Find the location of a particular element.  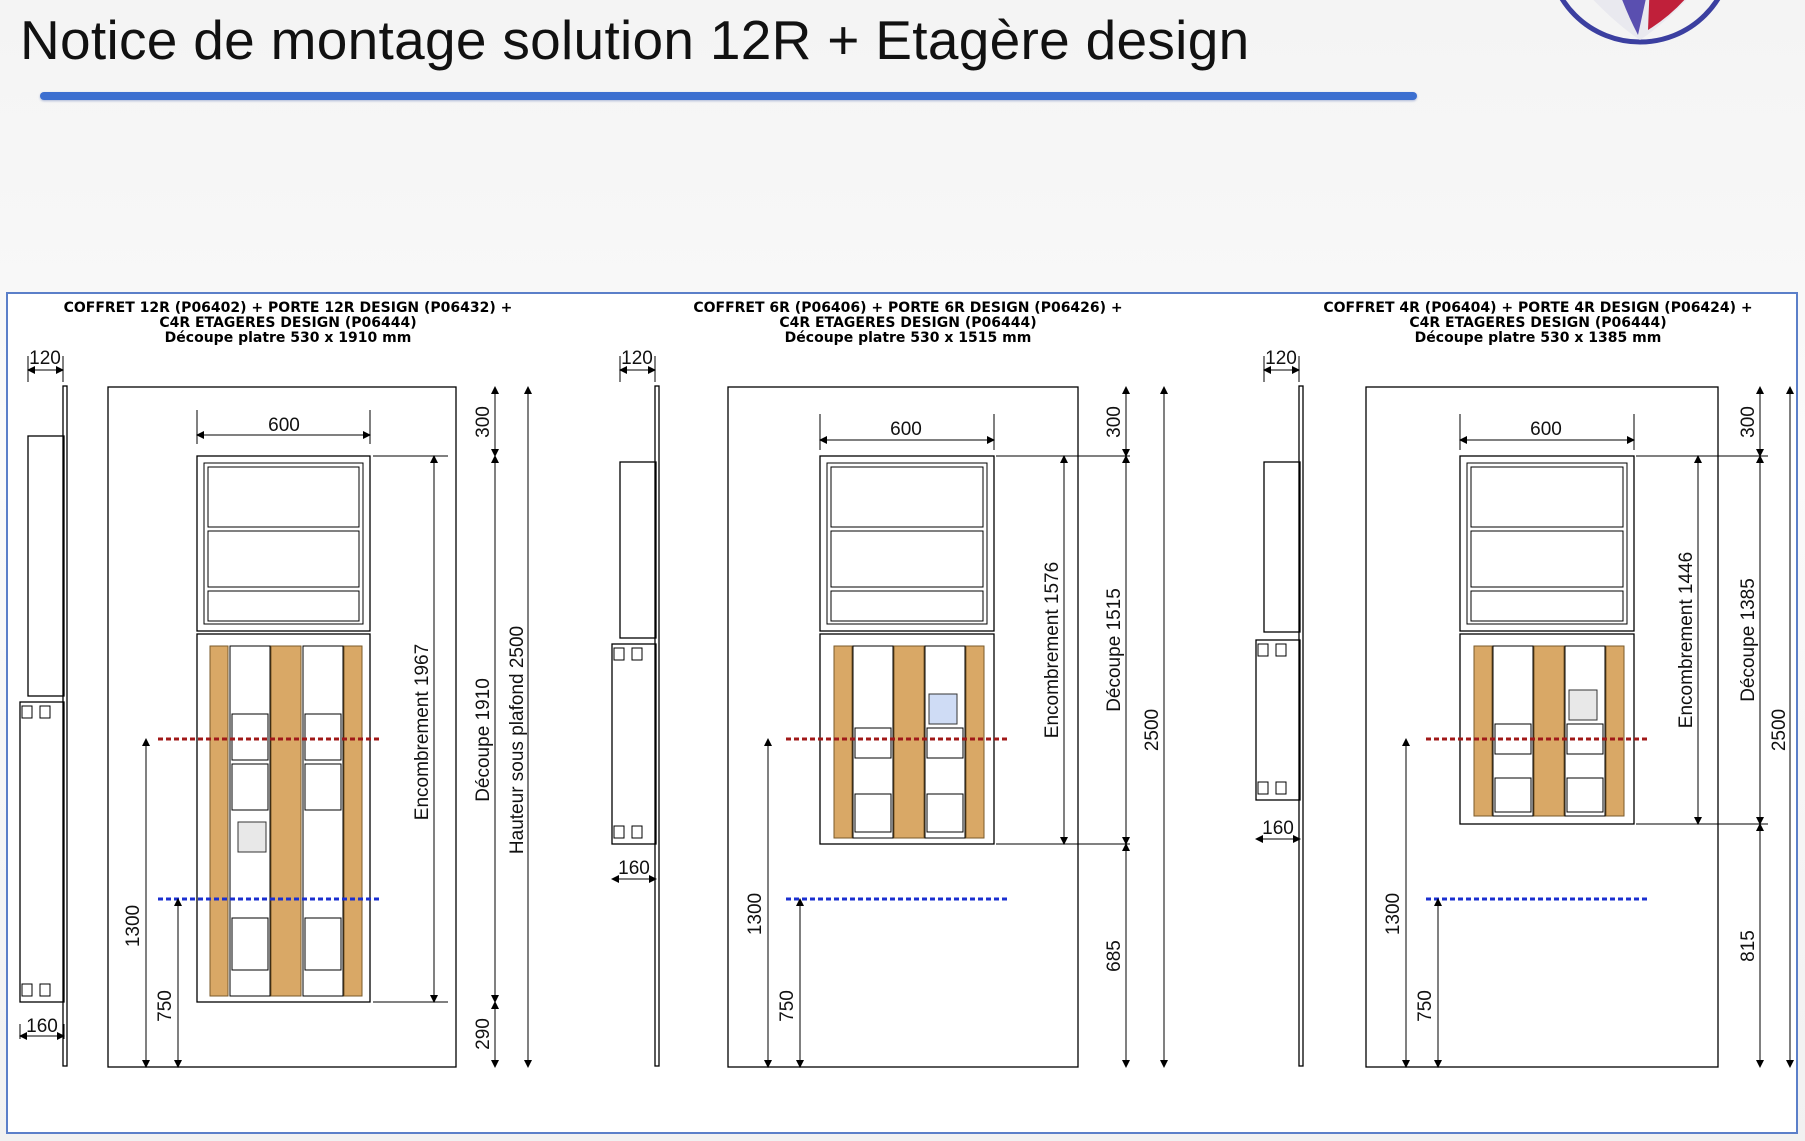

dim-bottom-gap: 685 is located at coordinates (1114, 956).